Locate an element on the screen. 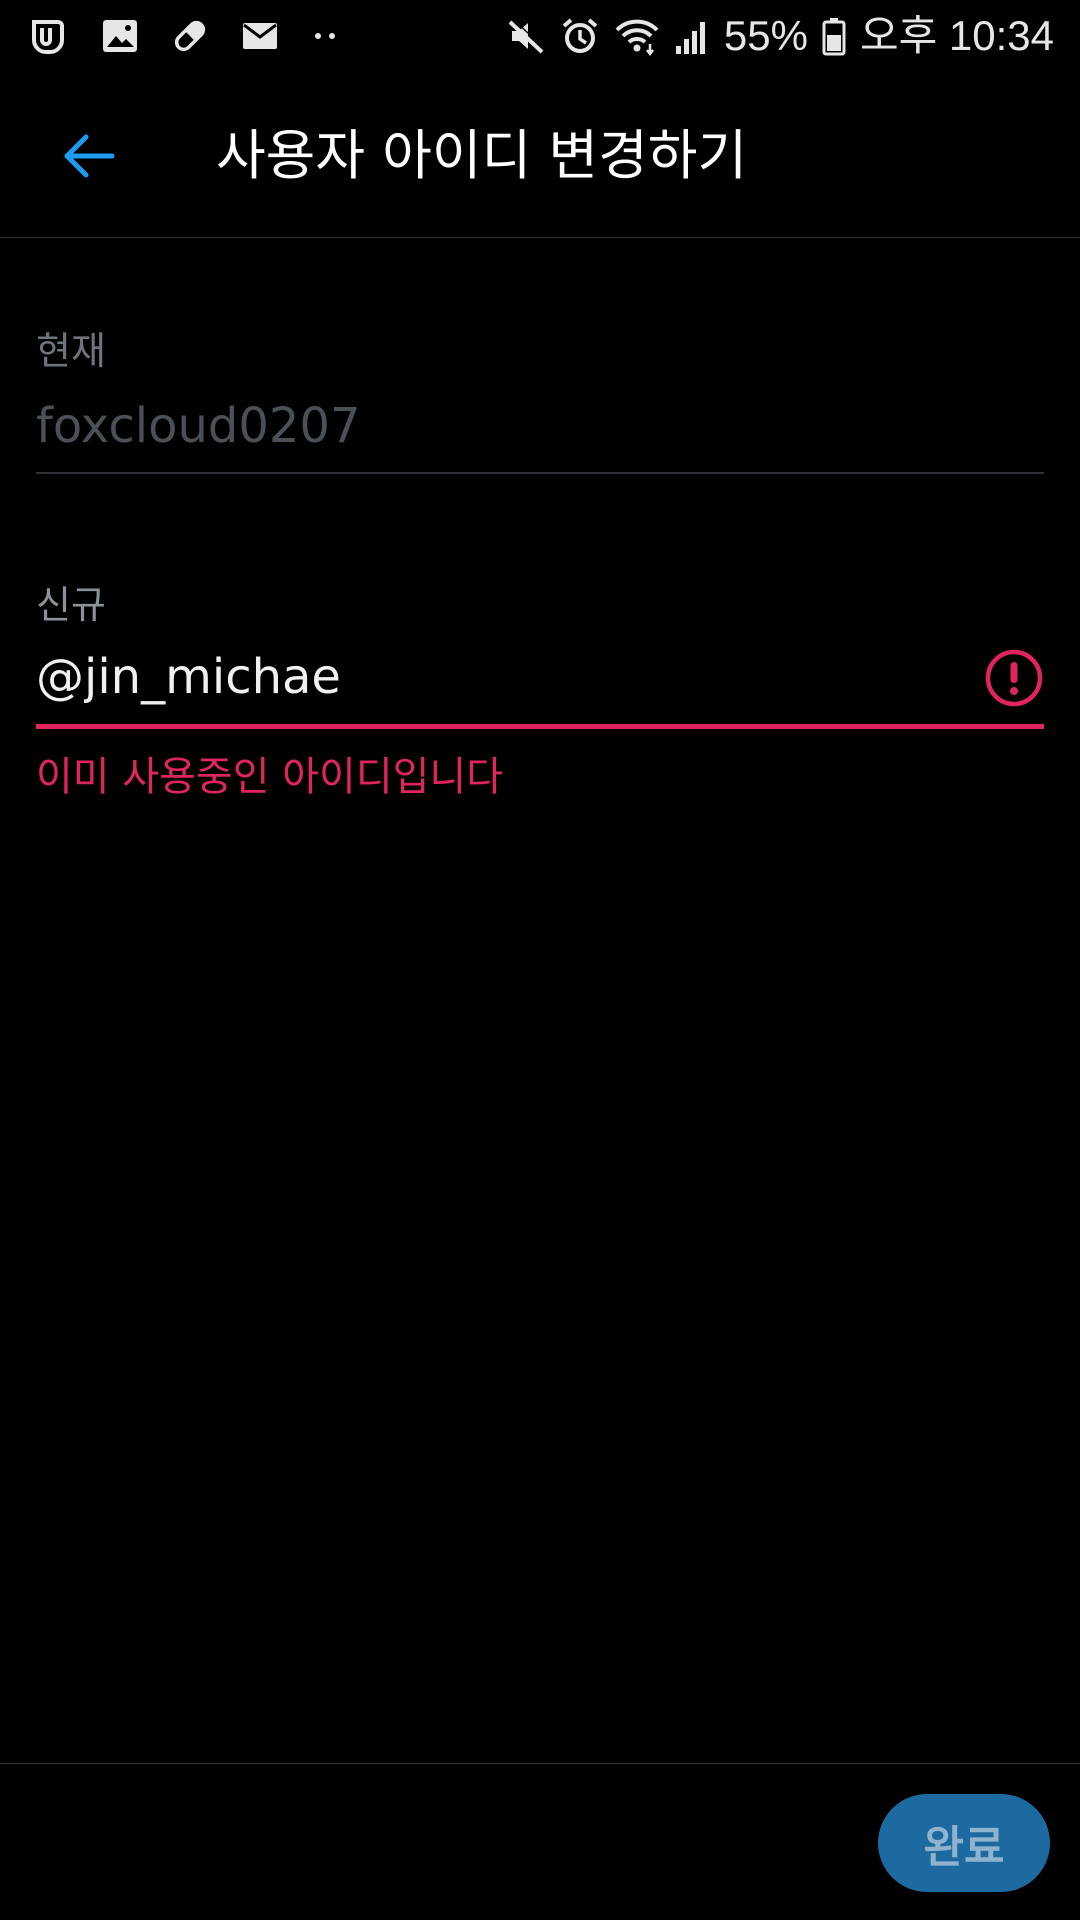 The height and width of the screenshot is (1920, 1080). back-button is located at coordinates (88, 158).